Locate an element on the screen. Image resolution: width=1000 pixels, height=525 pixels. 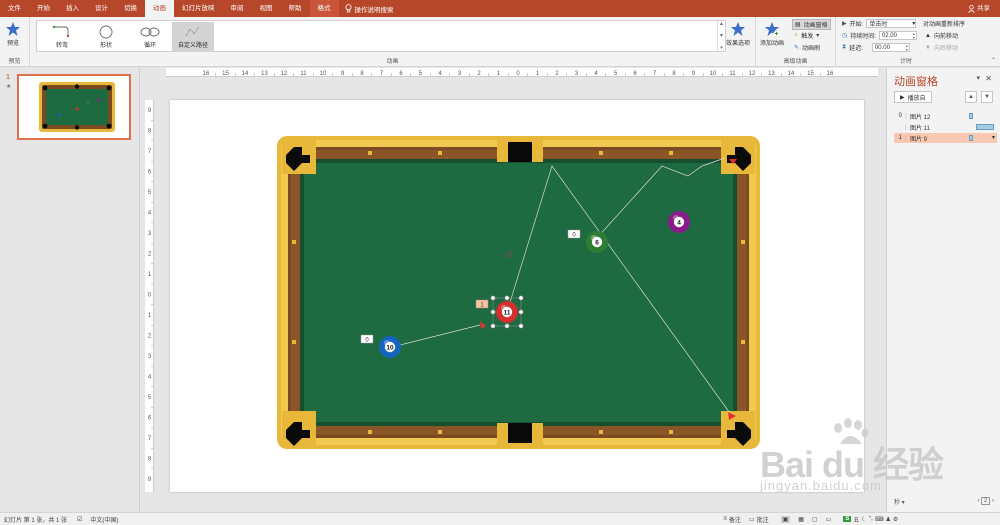
normal-view-icon: ▣ is located at coordinates (785, 519).